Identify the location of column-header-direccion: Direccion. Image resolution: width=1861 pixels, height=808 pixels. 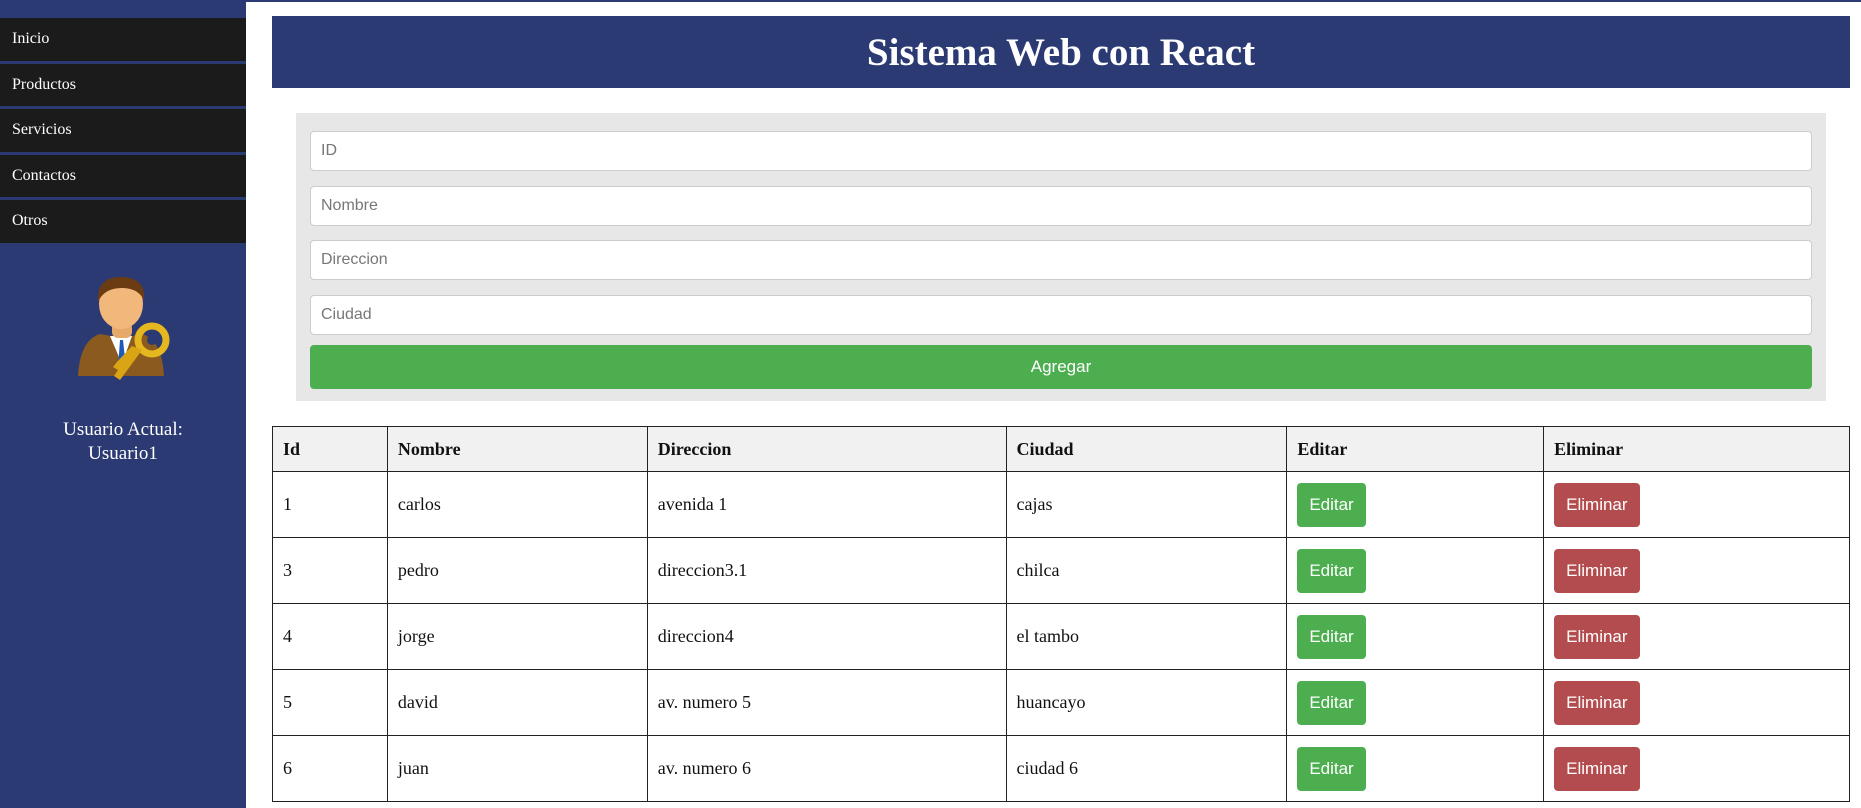
(826, 449).